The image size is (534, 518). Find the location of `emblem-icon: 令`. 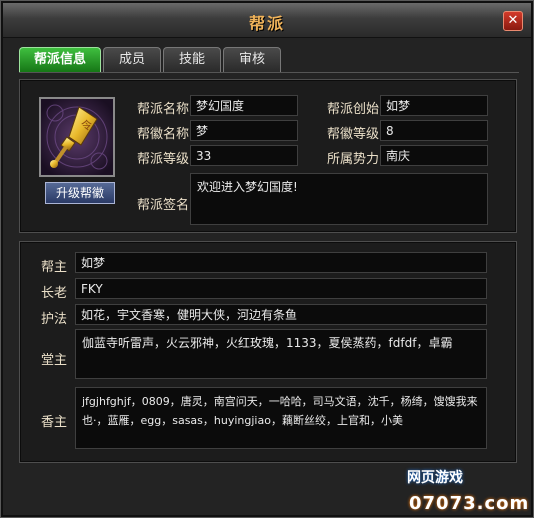

emblem-icon: 令 is located at coordinates (77, 137).